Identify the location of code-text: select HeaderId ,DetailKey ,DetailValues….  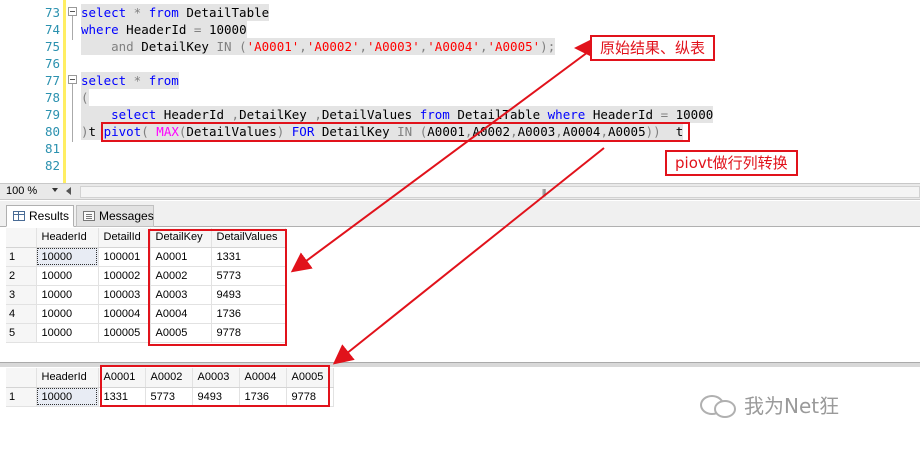
(397, 114).